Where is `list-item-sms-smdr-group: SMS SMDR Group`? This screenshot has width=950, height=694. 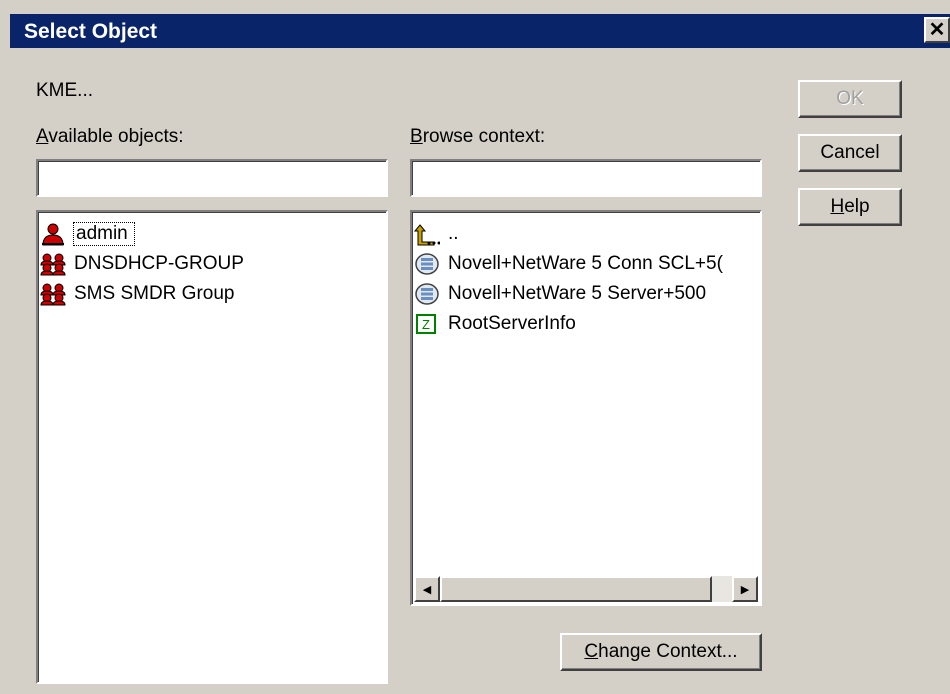
list-item-sms-smdr-group: SMS SMDR Group is located at coordinates (137, 294).